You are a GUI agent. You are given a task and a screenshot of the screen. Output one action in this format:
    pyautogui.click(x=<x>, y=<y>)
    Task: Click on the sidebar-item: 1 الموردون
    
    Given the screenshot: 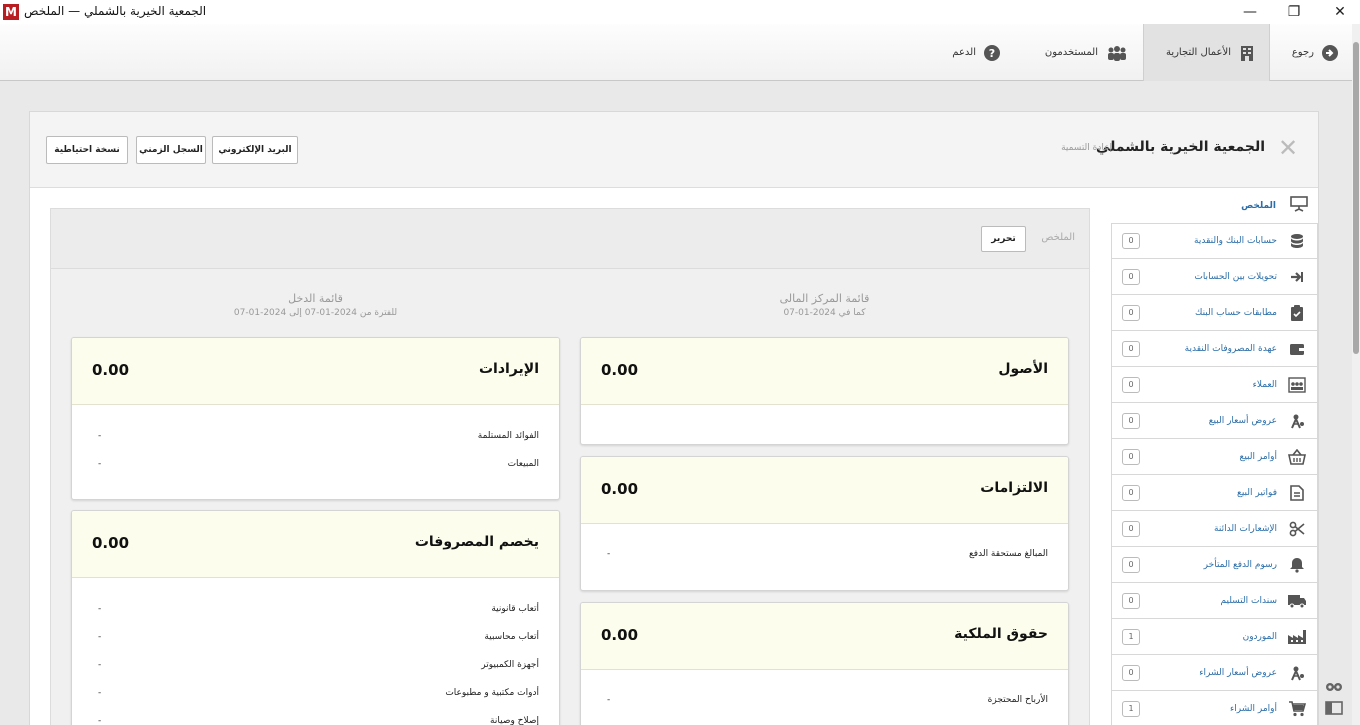 What is the action you would take?
    pyautogui.click(x=1214, y=637)
    